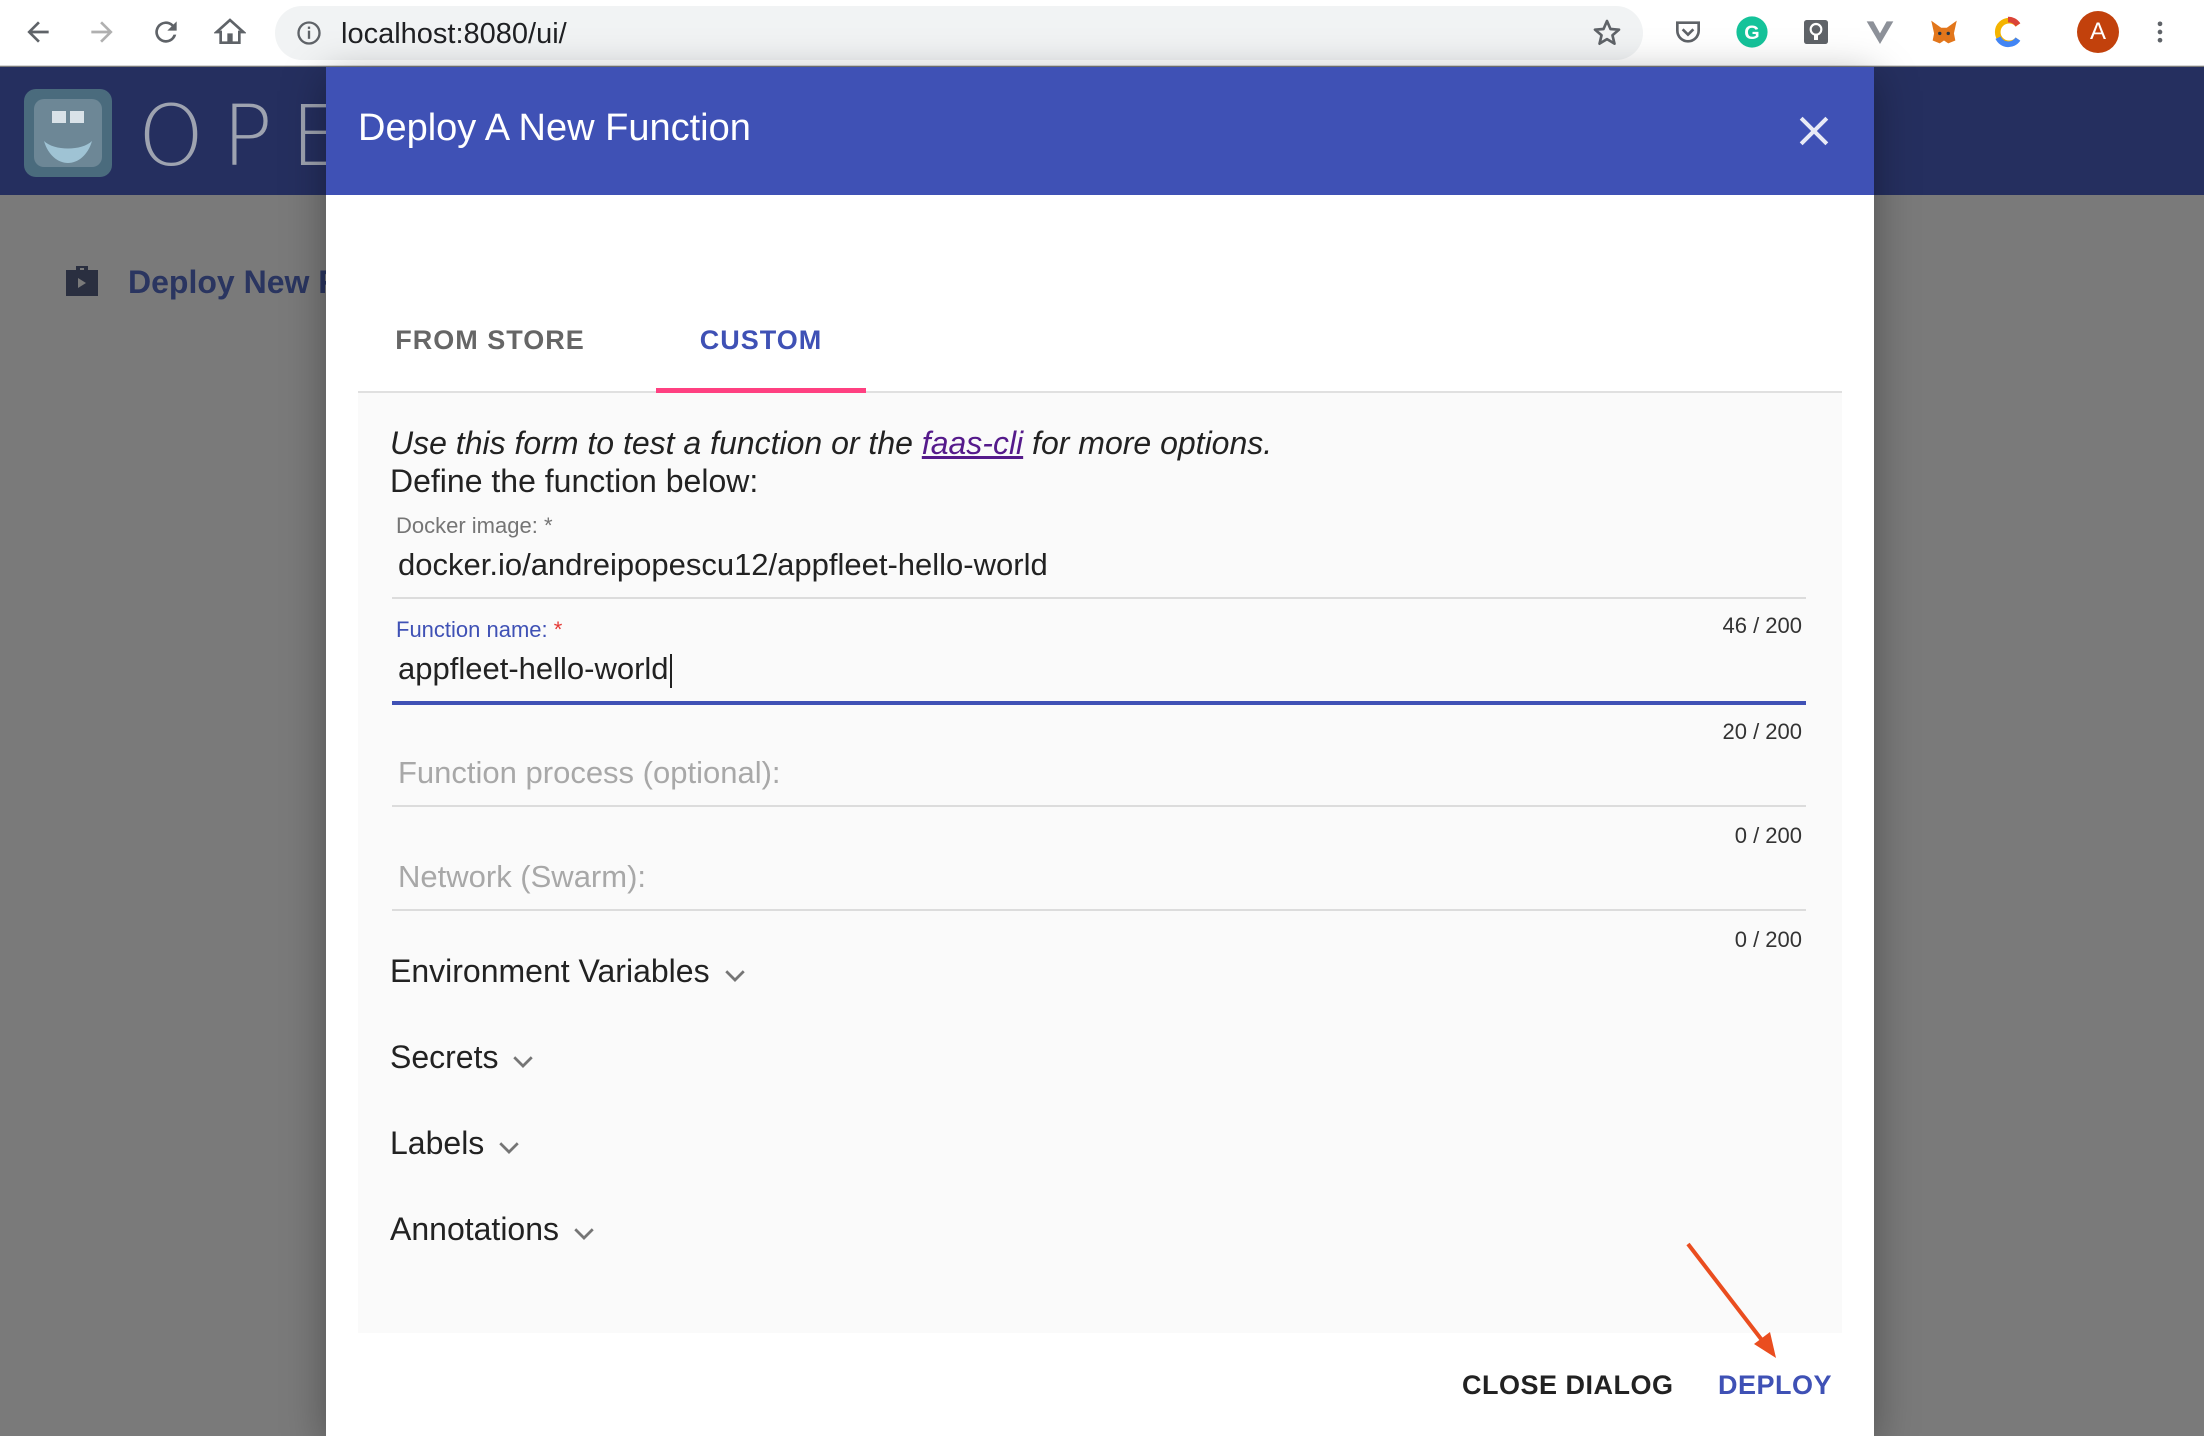  I want to click on close-icon, so click(1814, 131).